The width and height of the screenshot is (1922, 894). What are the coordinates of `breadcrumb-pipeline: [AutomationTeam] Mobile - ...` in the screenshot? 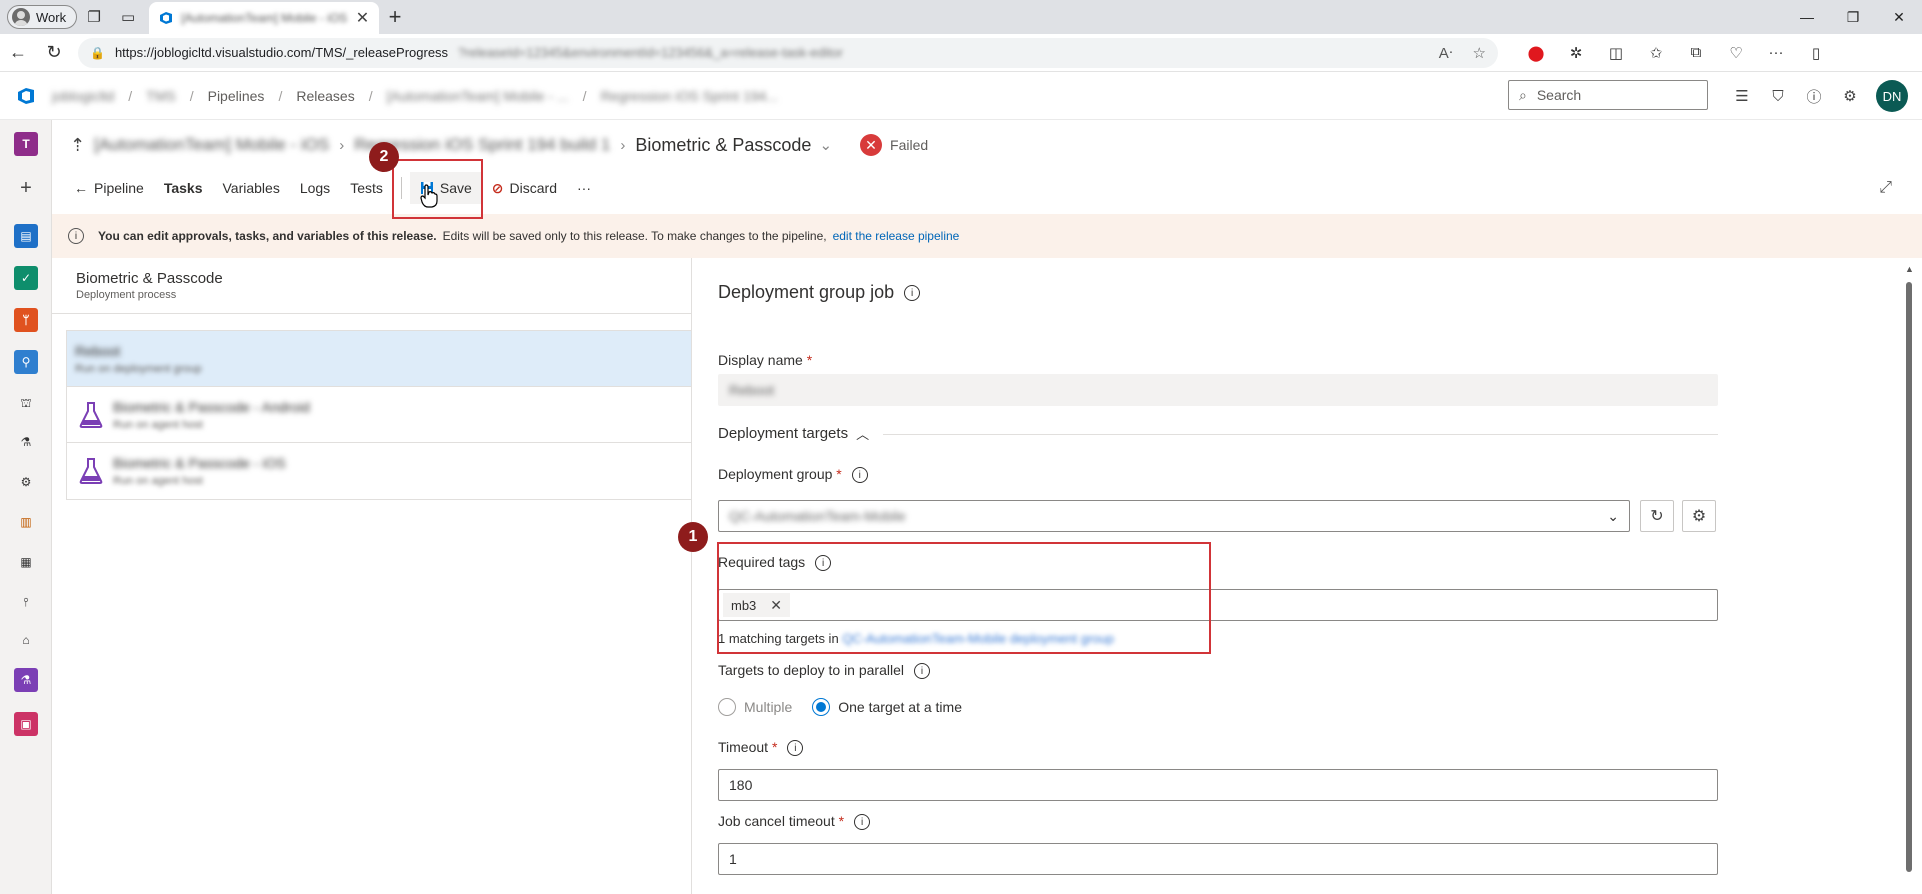 It's located at (478, 96).